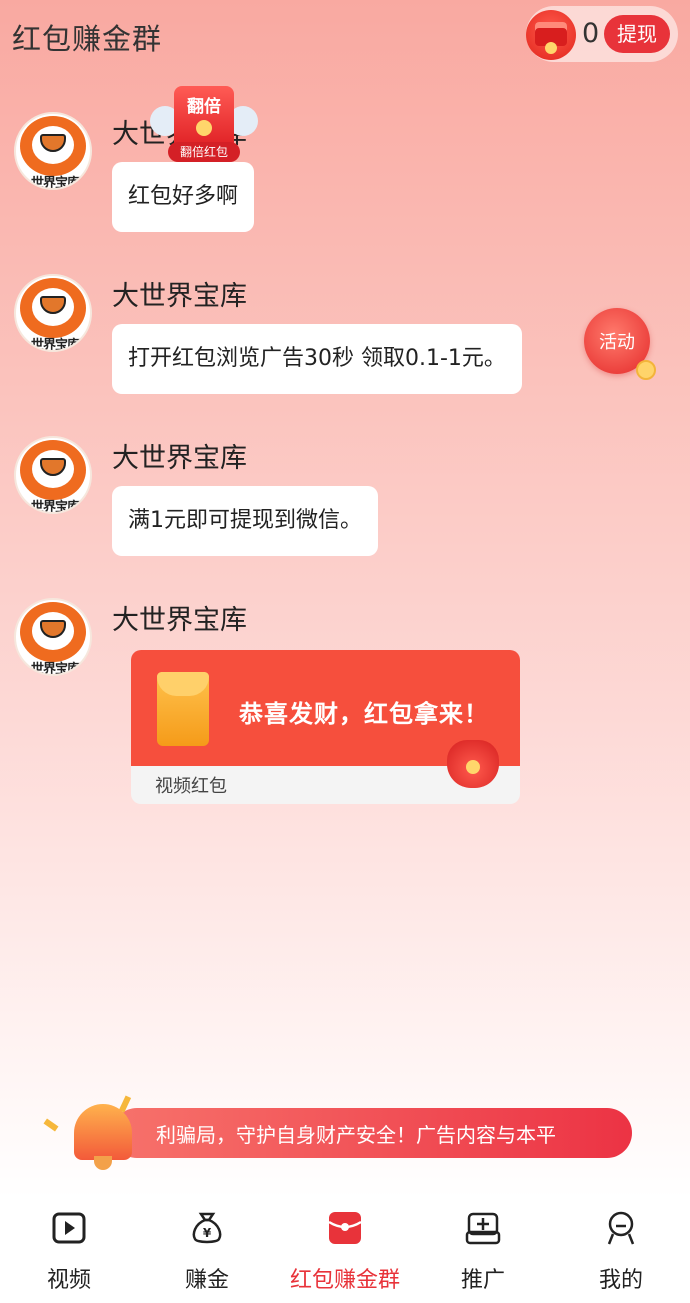 The height and width of the screenshot is (1303, 690). Describe the element at coordinates (245, 521) in the screenshot. I see `message-bubble: 满1元即可提现到微信。` at that location.